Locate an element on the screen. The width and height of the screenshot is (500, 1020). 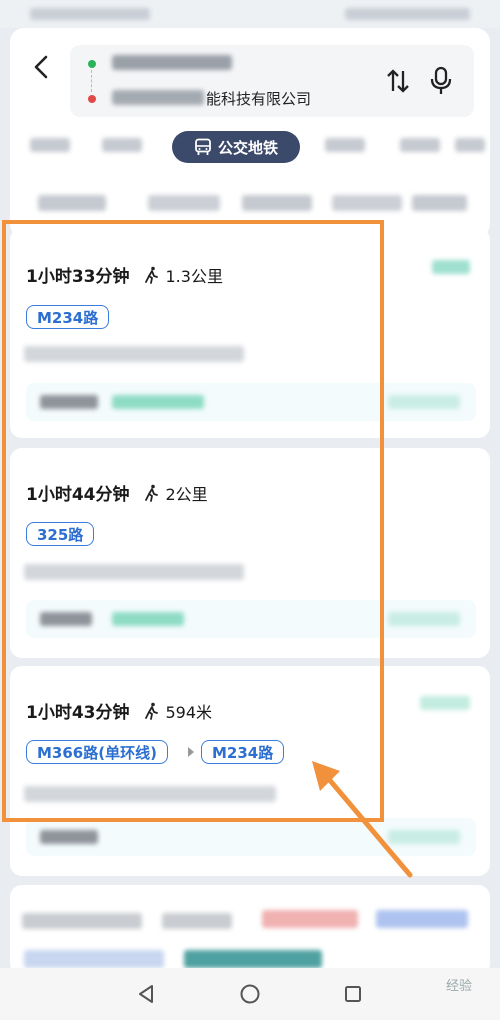
swap-button is located at coordinates (398, 81).